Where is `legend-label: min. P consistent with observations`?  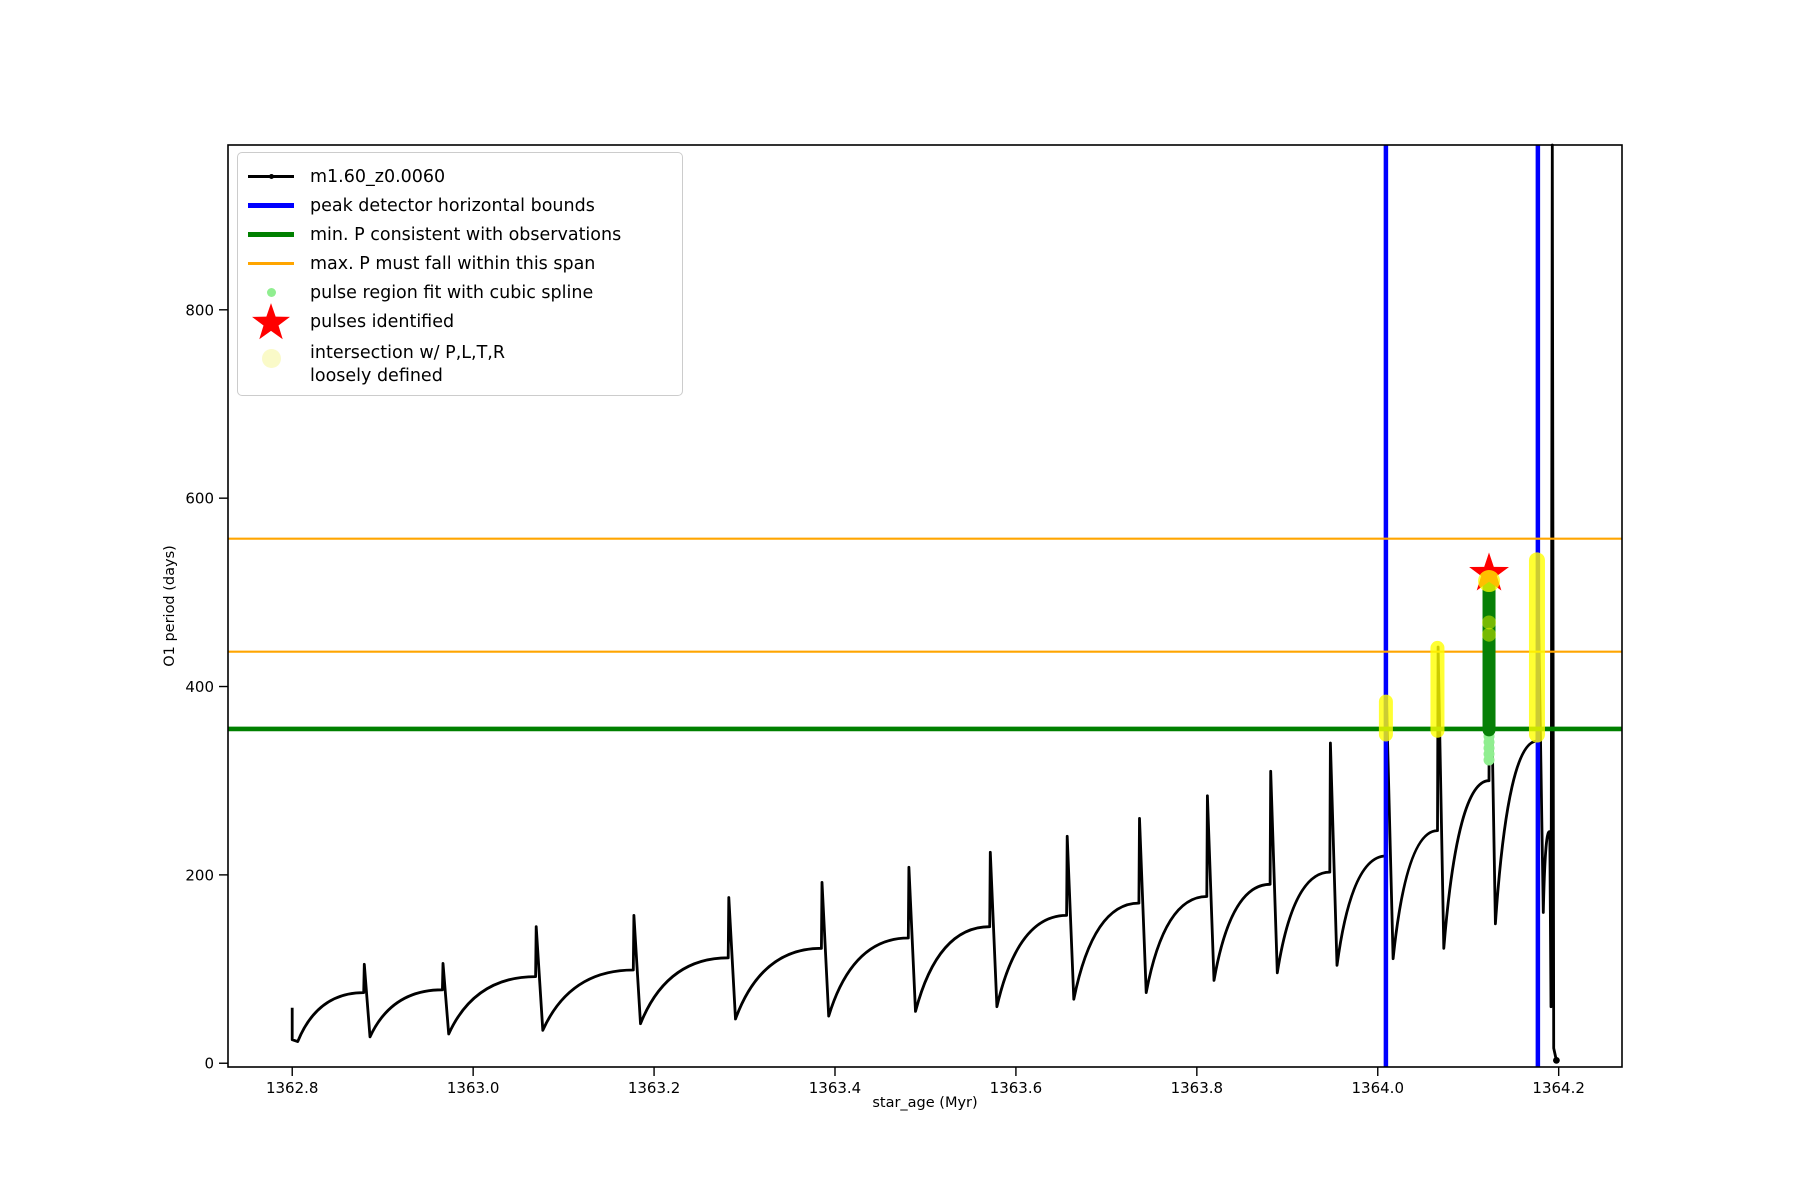 legend-label: min. P consistent with observations is located at coordinates (466, 234).